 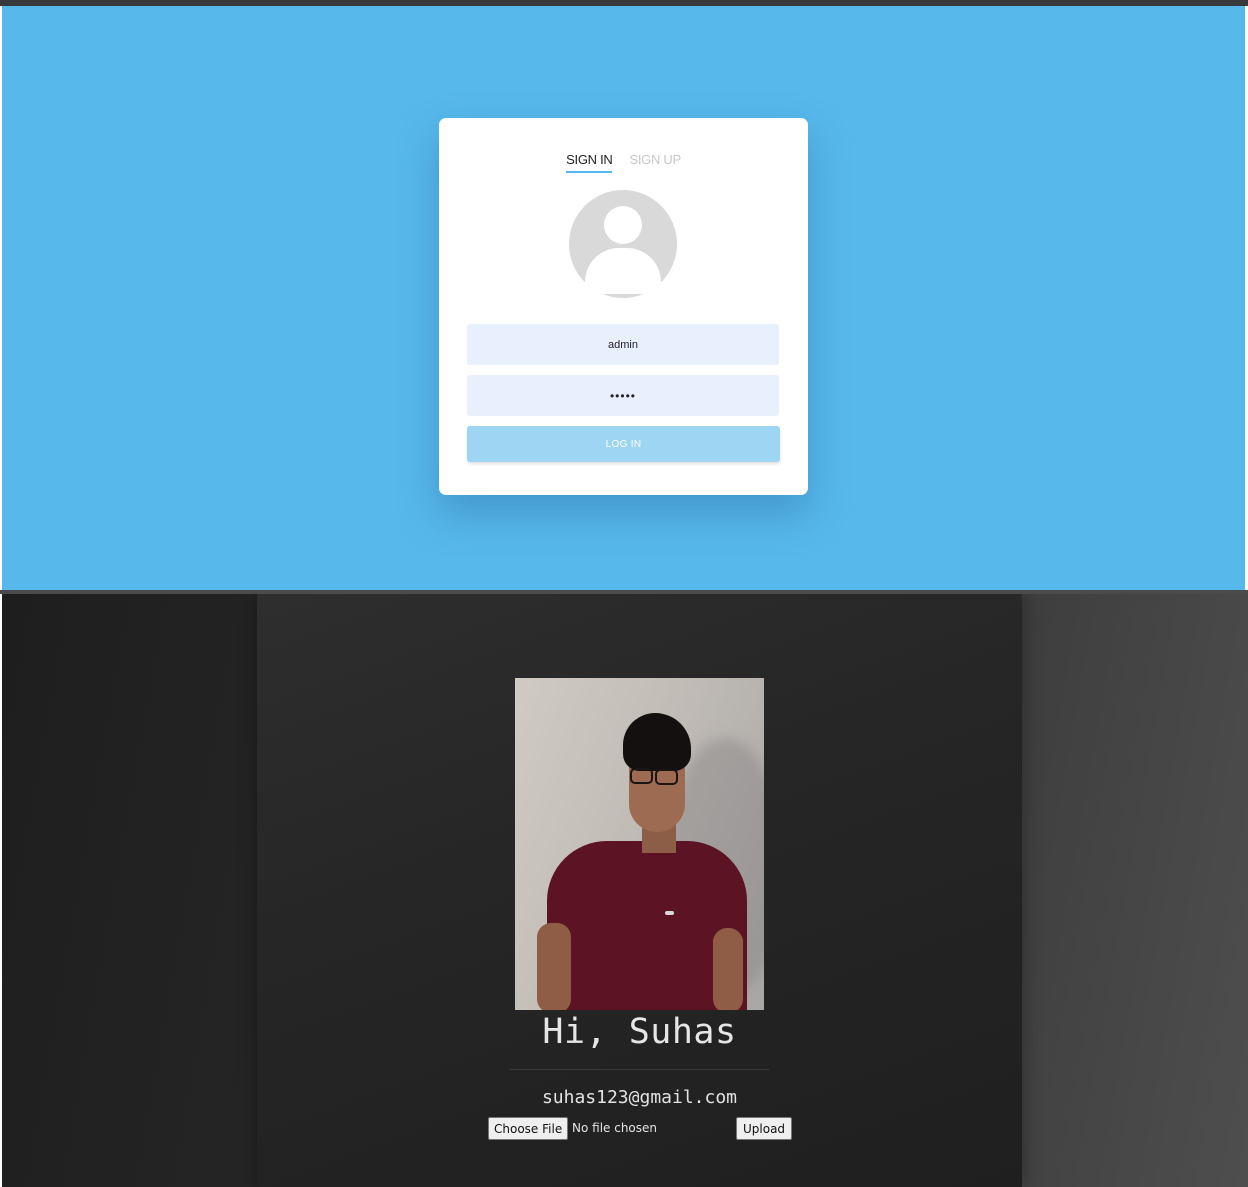 I want to click on login-card: SIGN IN SIGN UP LOG IN, so click(x=623, y=306).